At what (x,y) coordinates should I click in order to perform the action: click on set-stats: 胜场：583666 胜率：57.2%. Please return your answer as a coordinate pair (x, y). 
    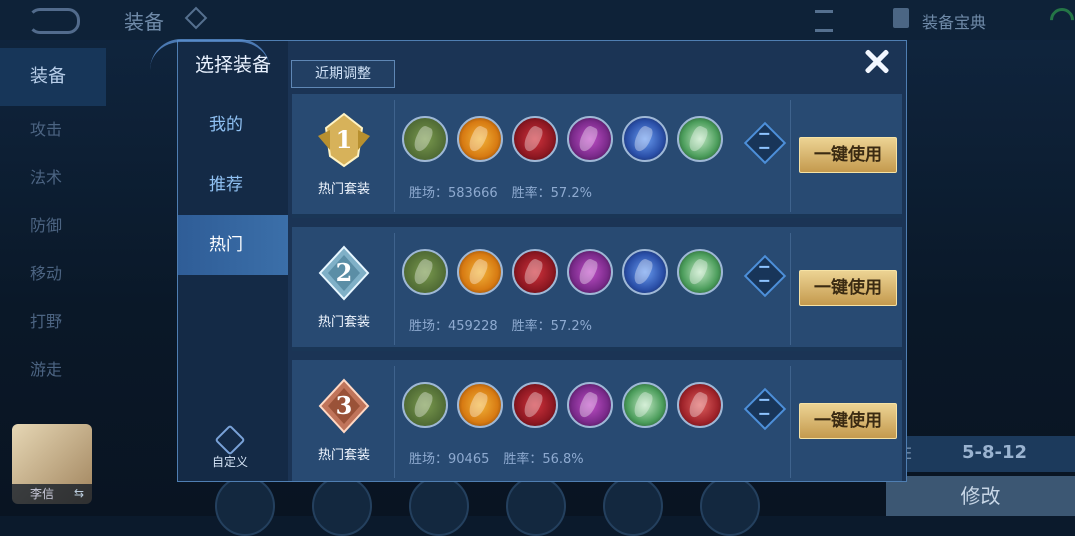
    Looking at the image, I should click on (507, 191).